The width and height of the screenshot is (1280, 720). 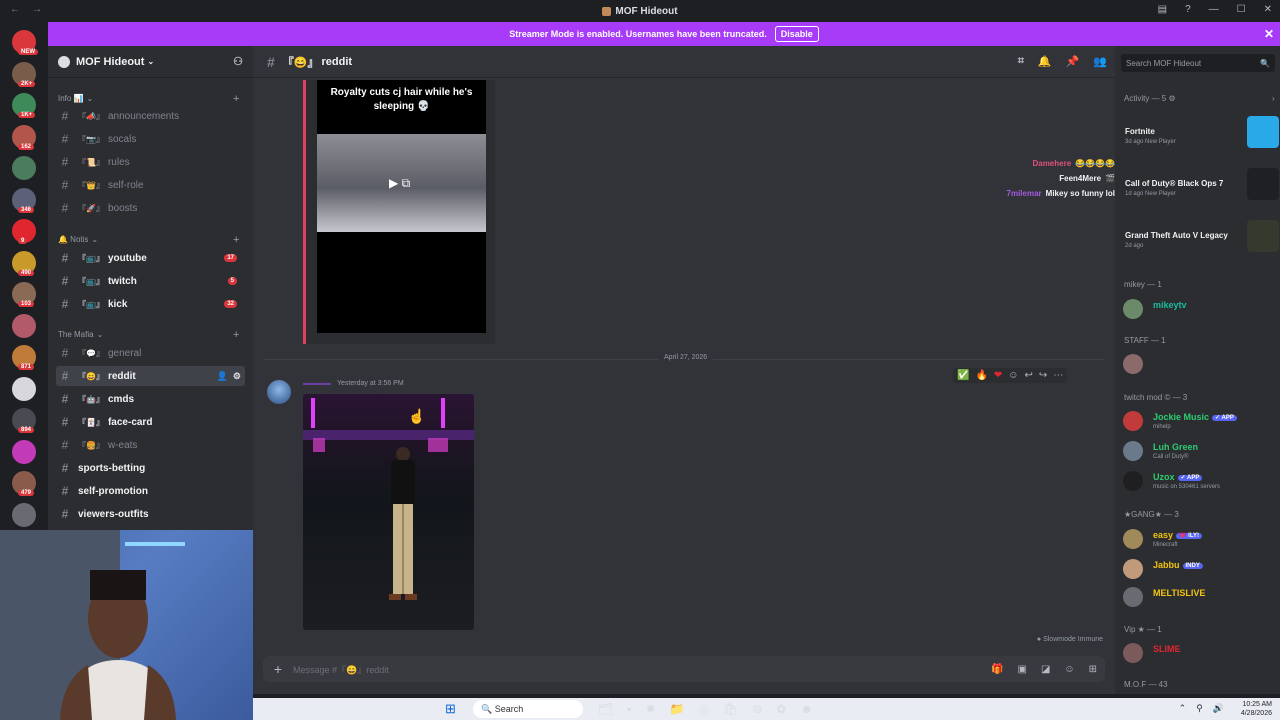 What do you see at coordinates (981, 375) in the screenshot?
I see `fire-reaction-icon: 🔥` at bounding box center [981, 375].